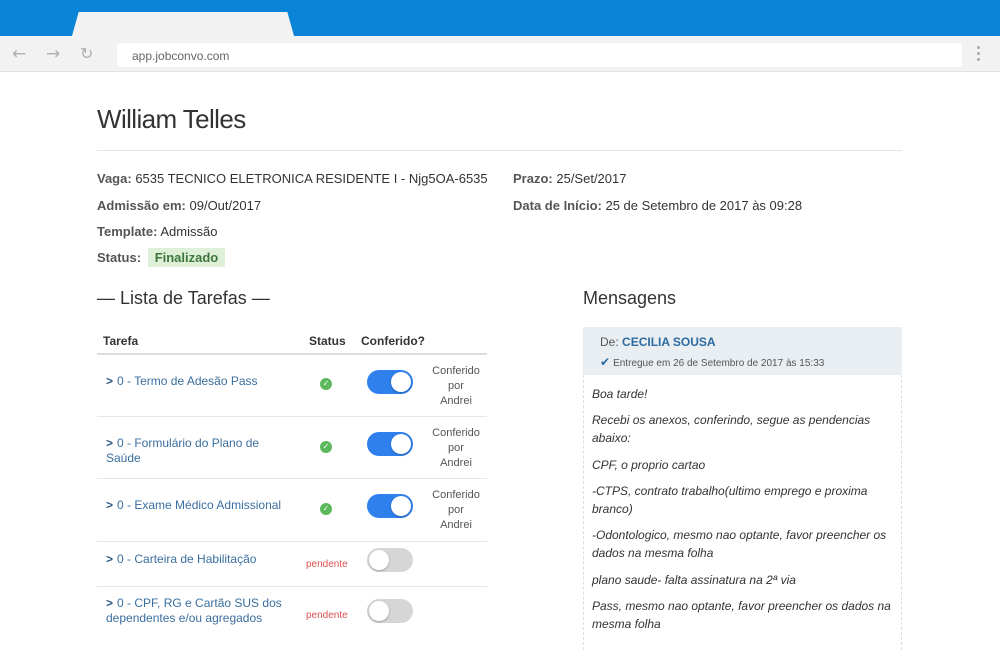  What do you see at coordinates (979, 54) in the screenshot?
I see `menu-kebab-icon` at bounding box center [979, 54].